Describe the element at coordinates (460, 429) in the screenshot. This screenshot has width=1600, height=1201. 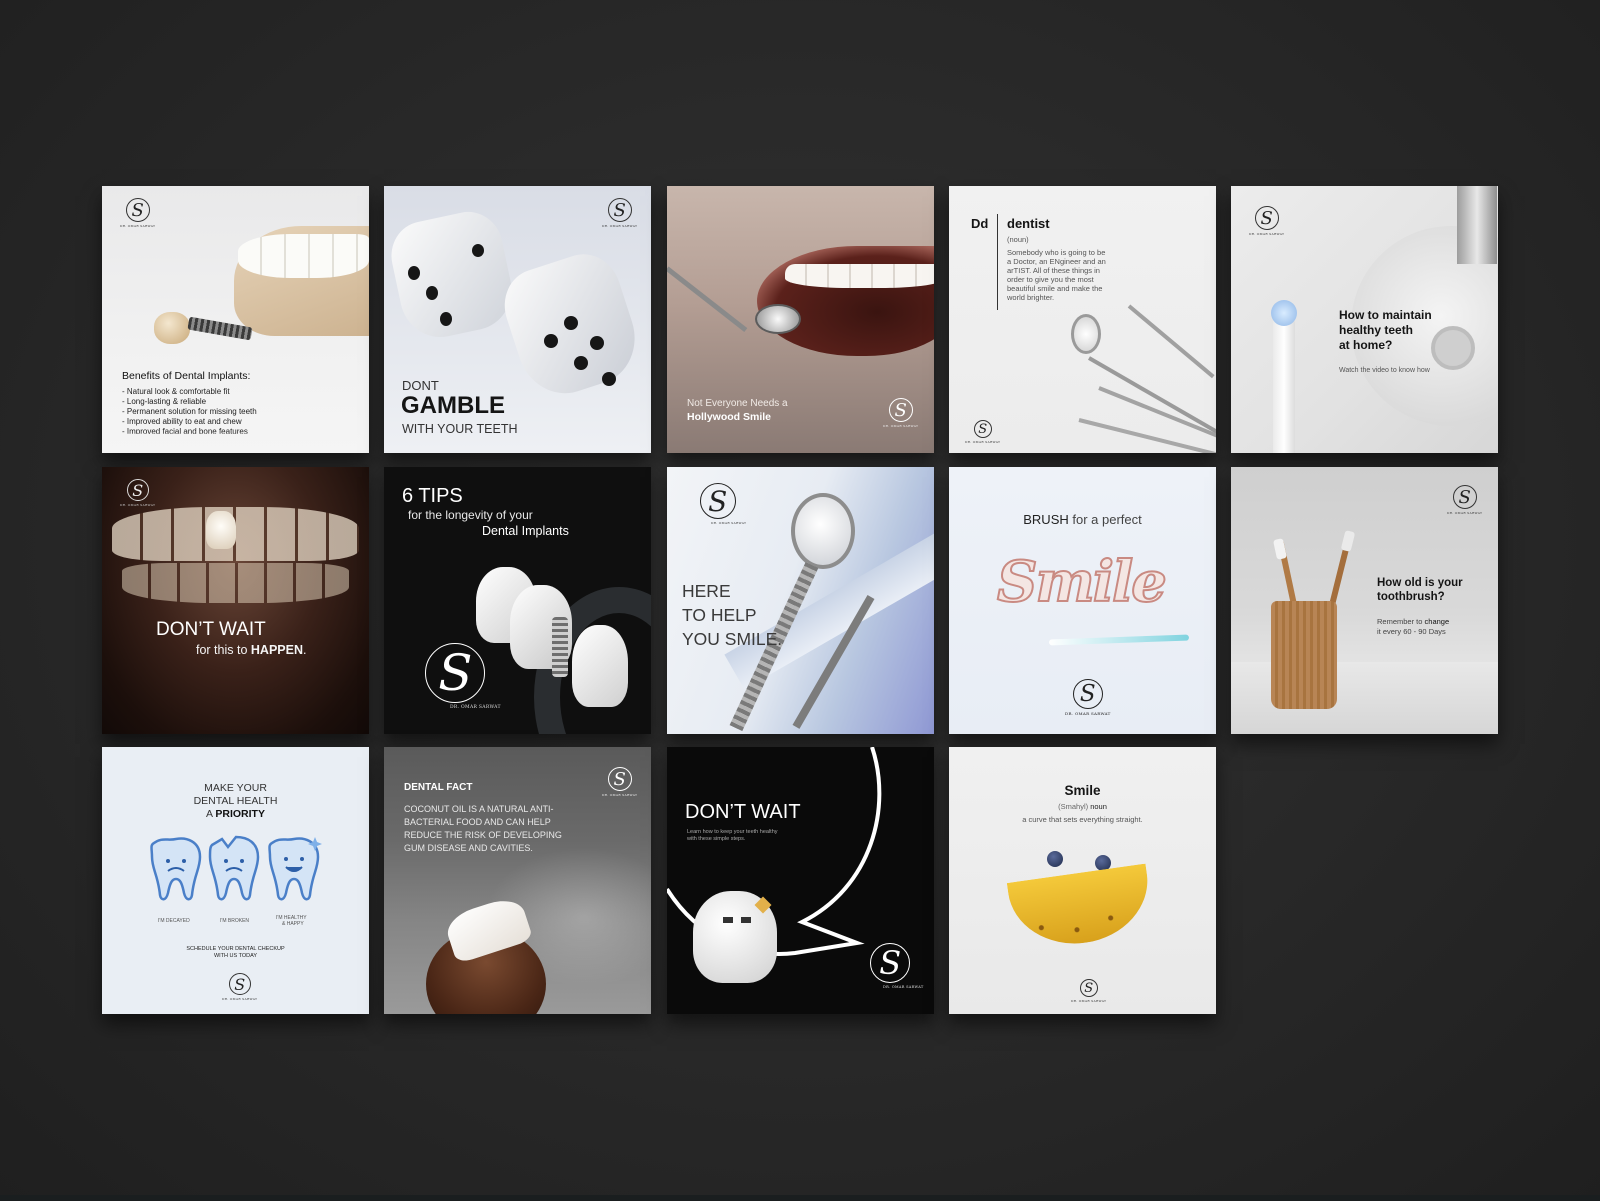
I see `card-line-3: WITH YOUR TEETH` at that location.